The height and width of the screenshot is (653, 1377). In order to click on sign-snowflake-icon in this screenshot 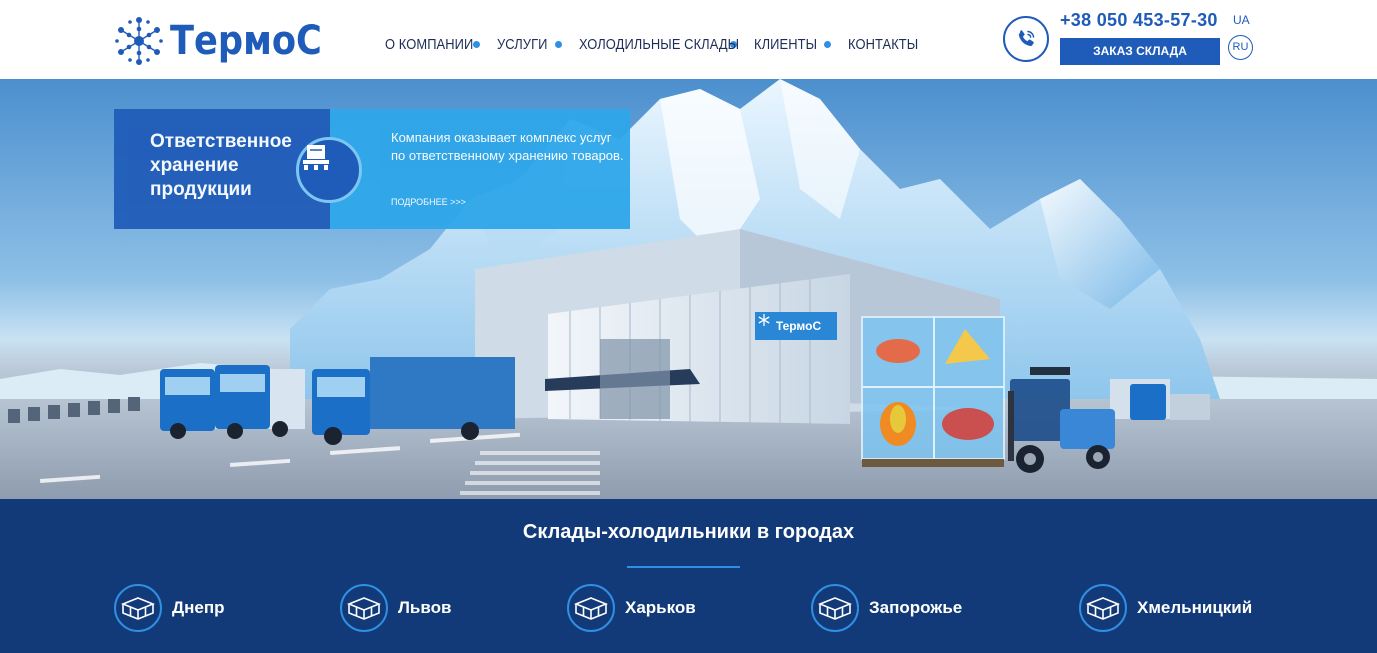, I will do `click(764, 320)`.